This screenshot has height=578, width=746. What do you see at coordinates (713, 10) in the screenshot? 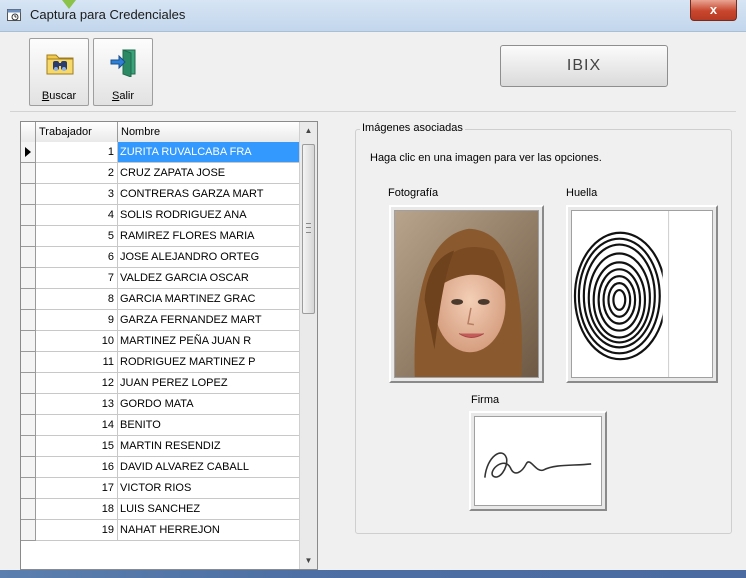
I see `close-button: x` at bounding box center [713, 10].